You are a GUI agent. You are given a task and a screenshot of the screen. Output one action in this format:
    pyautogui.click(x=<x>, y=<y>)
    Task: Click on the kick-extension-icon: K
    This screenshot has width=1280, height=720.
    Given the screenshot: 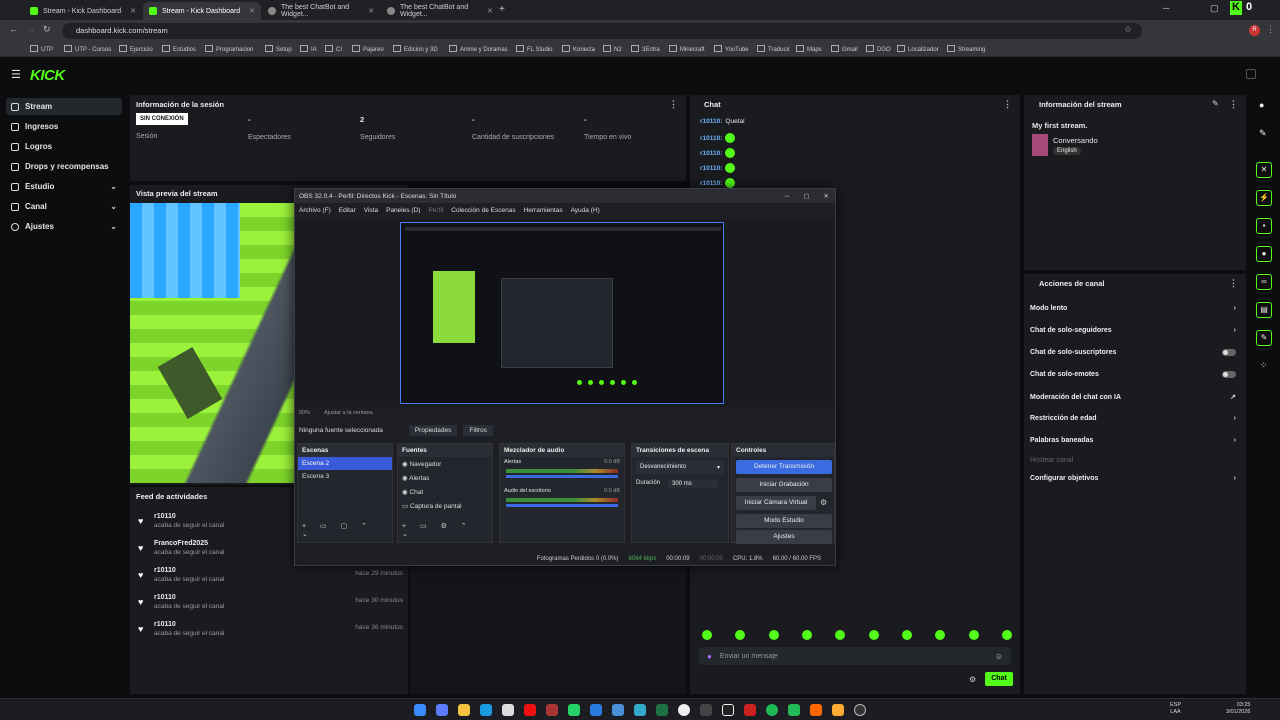 What is the action you would take?
    pyautogui.click(x=1236, y=8)
    